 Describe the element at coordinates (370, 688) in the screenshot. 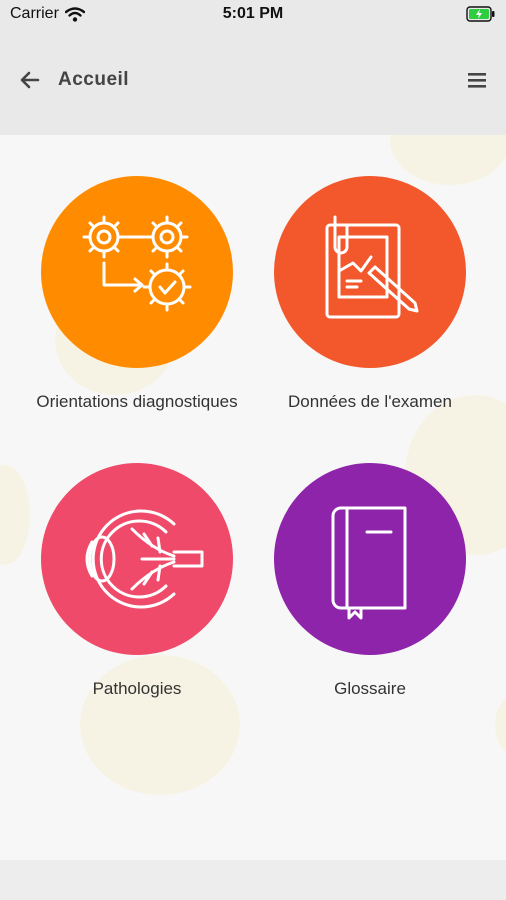

I see `tile-label: Glossaire` at that location.